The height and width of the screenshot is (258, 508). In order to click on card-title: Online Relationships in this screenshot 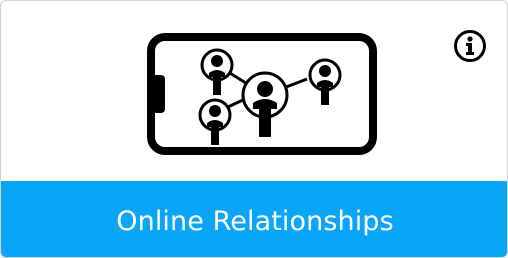, I will do `click(255, 221)`.